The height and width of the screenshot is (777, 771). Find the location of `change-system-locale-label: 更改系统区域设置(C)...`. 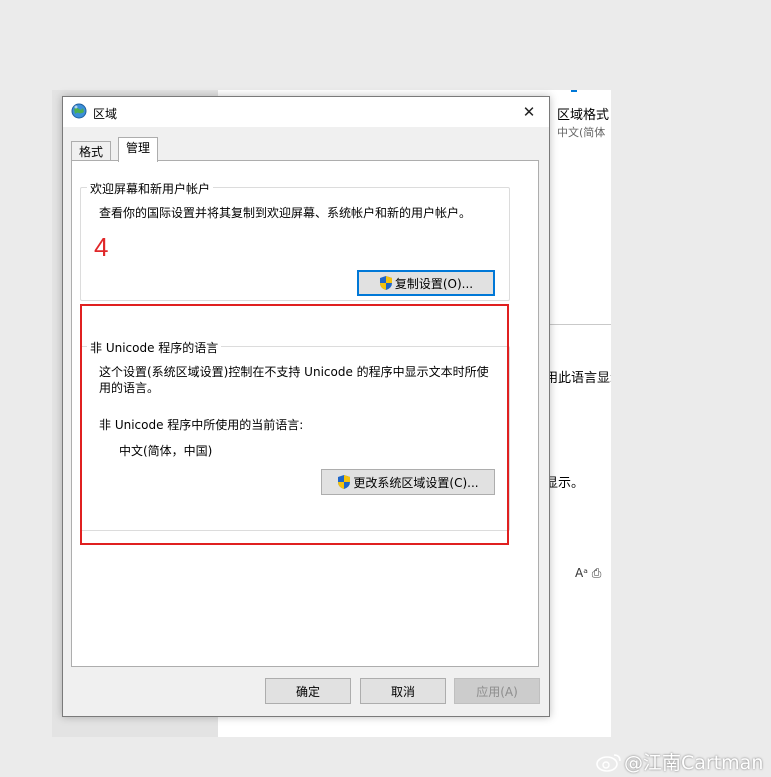

change-system-locale-label: 更改系统区域设置(C)... is located at coordinates (416, 482).